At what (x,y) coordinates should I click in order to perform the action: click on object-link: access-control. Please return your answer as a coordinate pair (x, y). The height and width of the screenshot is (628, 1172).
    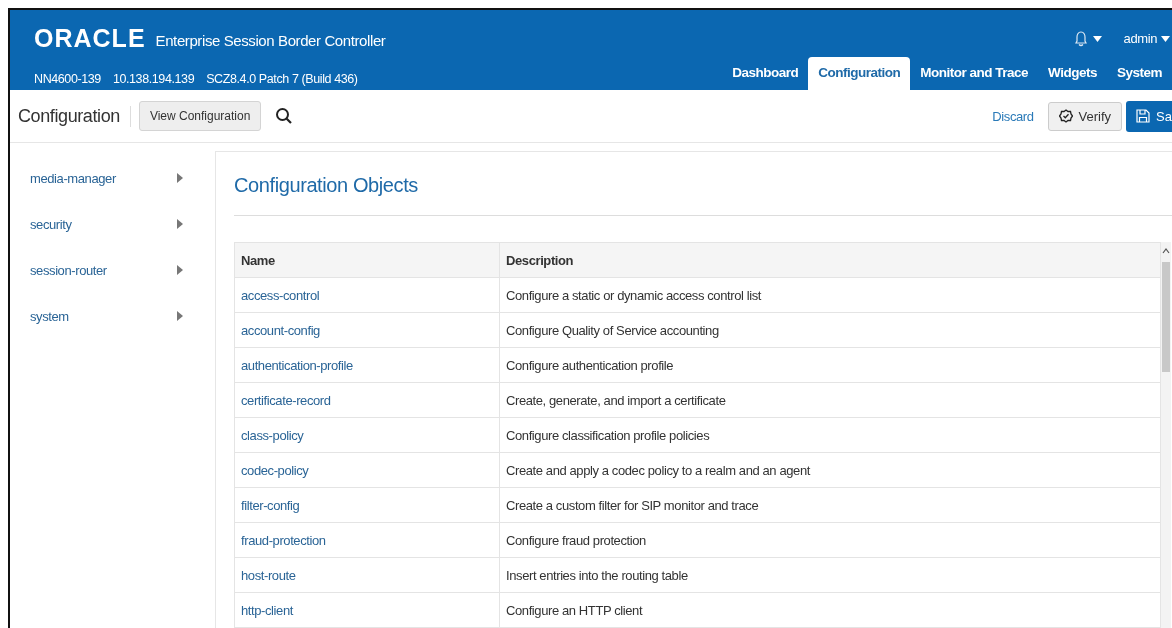
    Looking at the image, I should click on (367, 295).